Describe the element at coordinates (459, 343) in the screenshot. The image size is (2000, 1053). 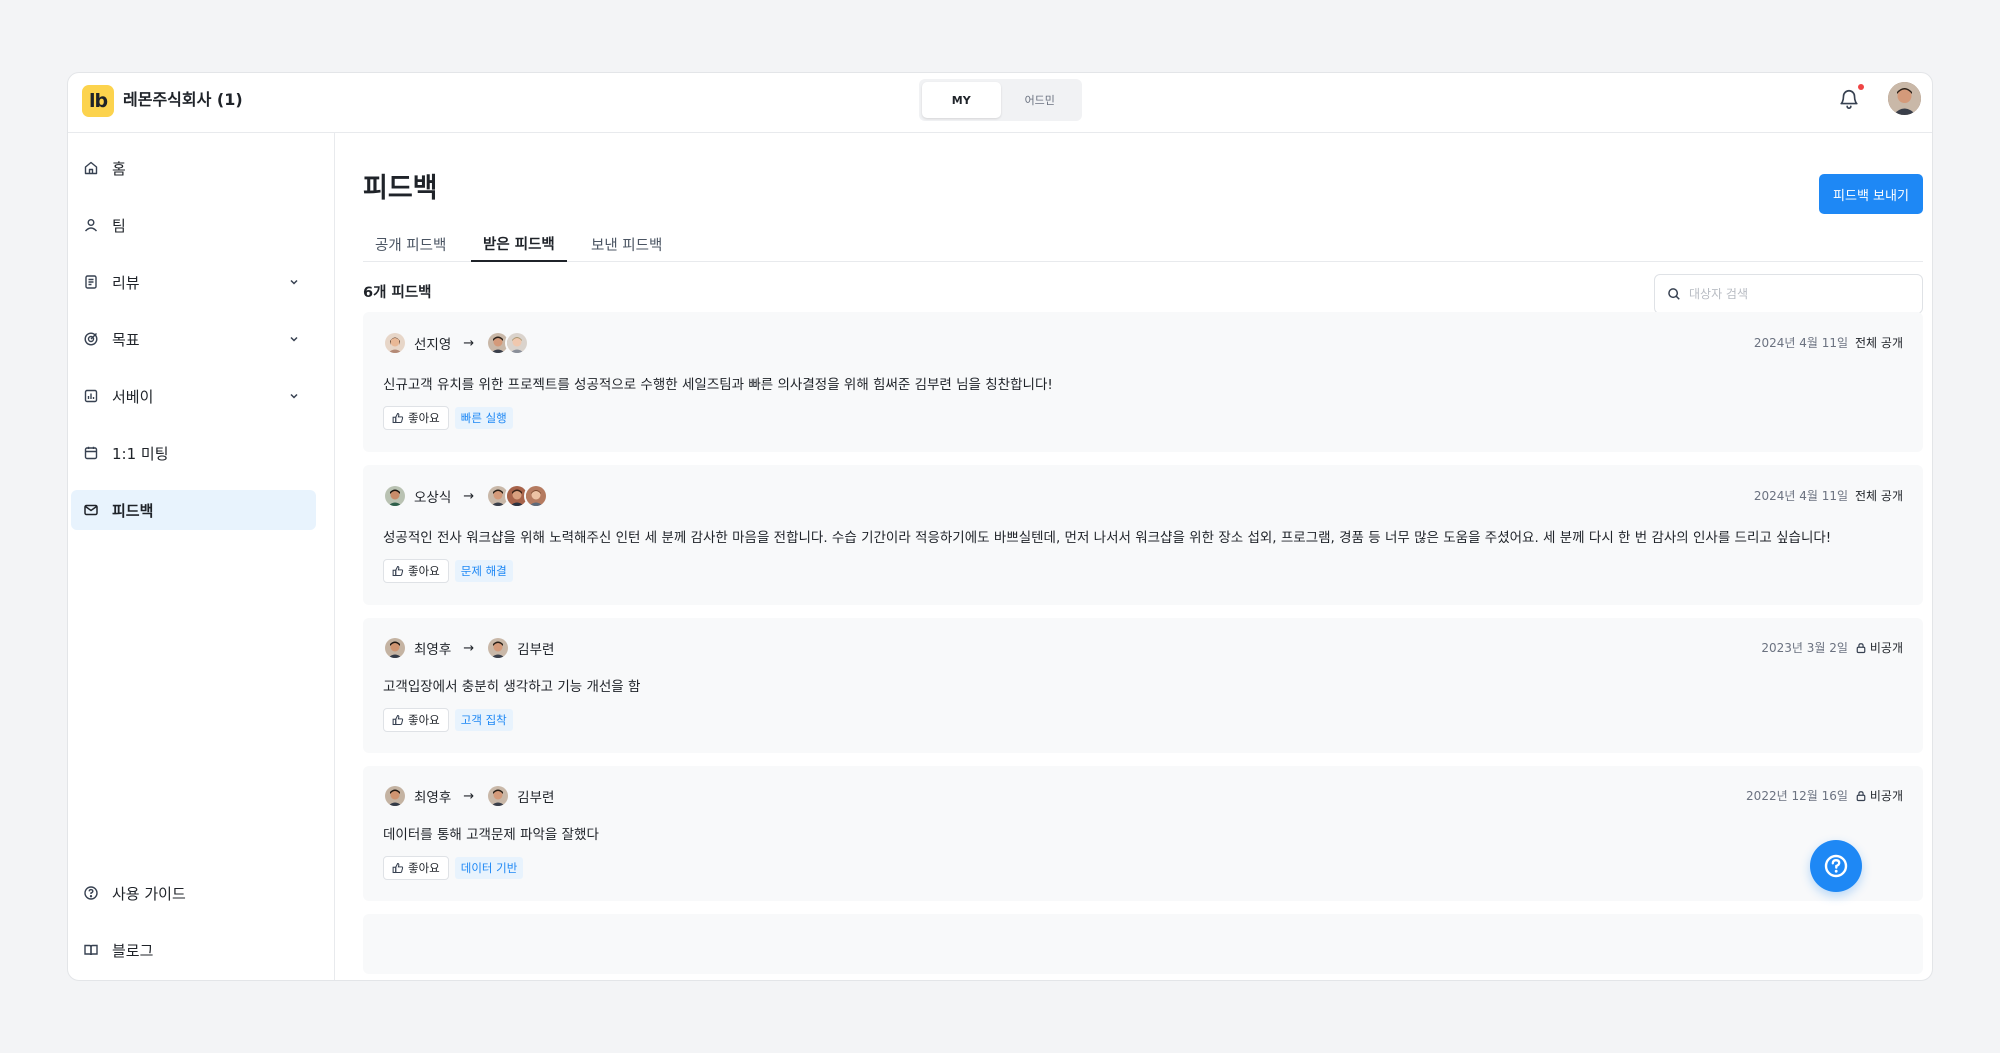
I see `feedback-participants: 선지영 →` at that location.